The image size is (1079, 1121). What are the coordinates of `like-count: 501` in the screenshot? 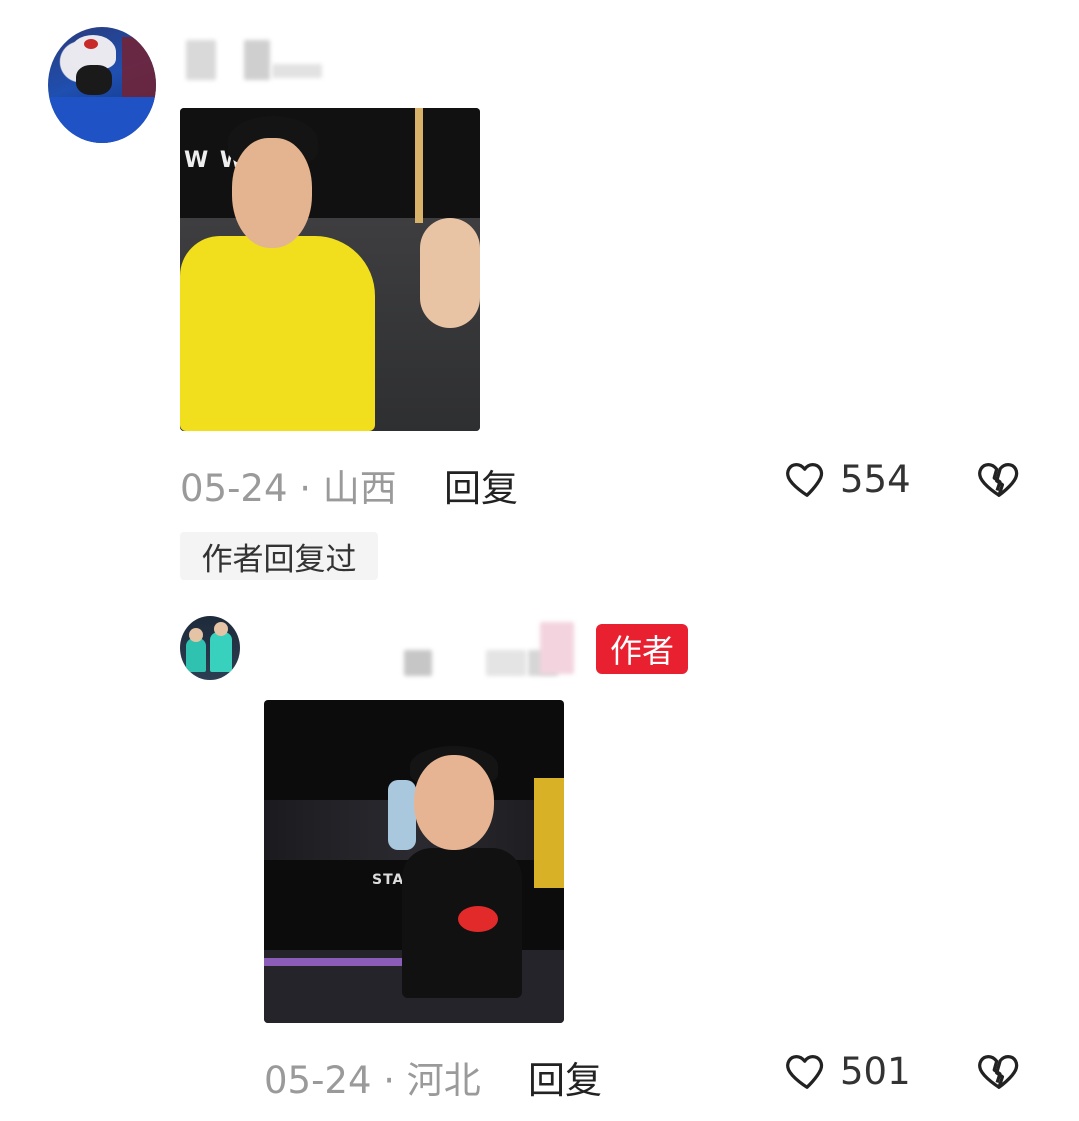 It's located at (875, 1071).